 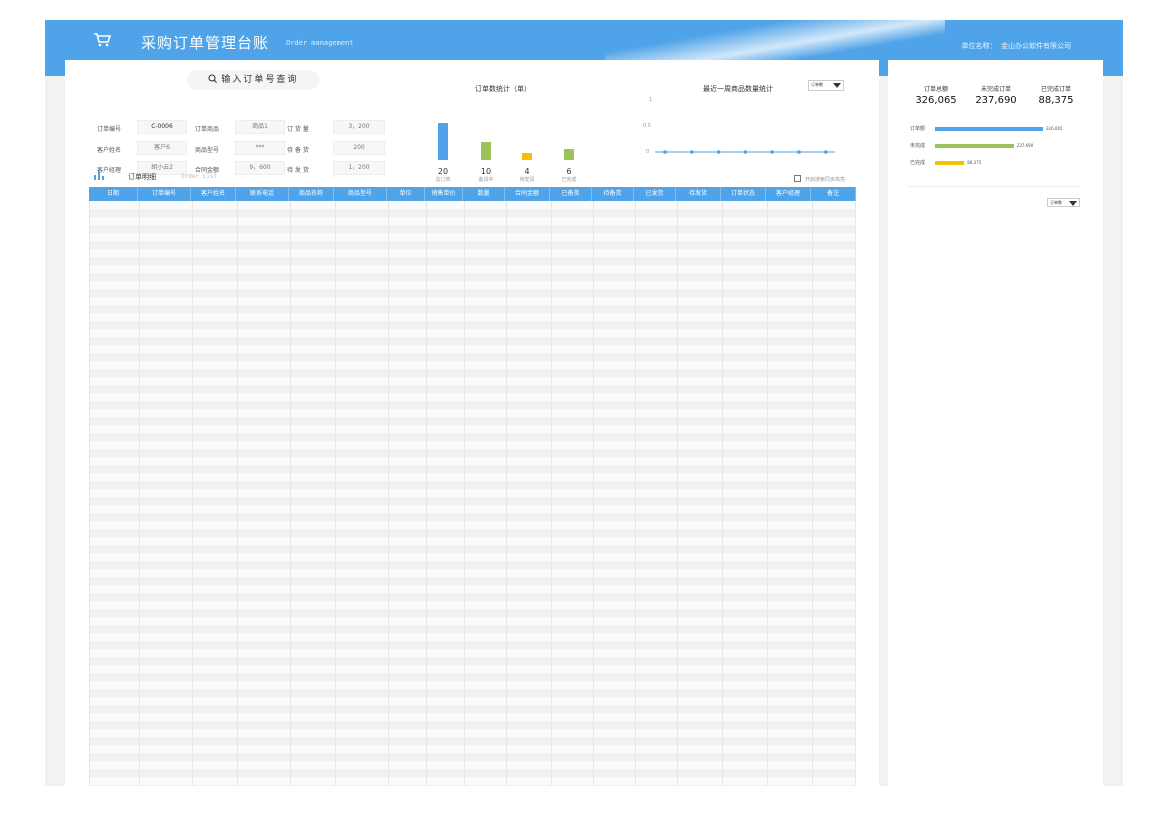 I want to click on unit-name: 单位名称： 金山办公软件有限公司, so click(x=1016, y=46).